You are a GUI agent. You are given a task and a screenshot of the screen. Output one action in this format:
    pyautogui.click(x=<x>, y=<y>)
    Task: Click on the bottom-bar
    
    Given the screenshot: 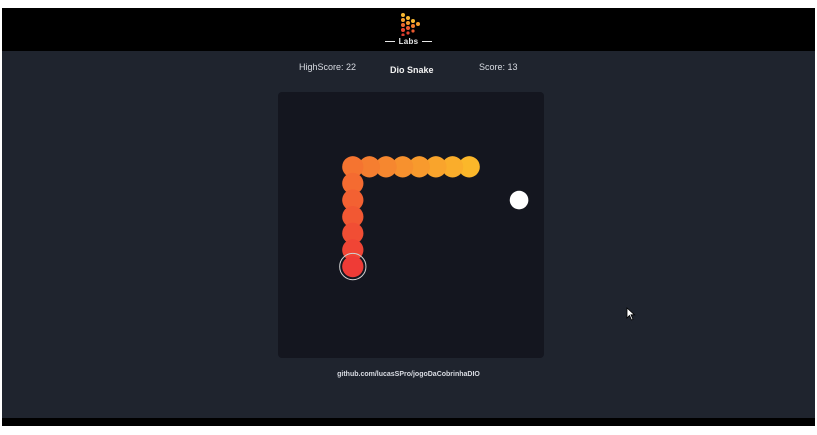 What is the action you would take?
    pyautogui.click(x=408, y=422)
    